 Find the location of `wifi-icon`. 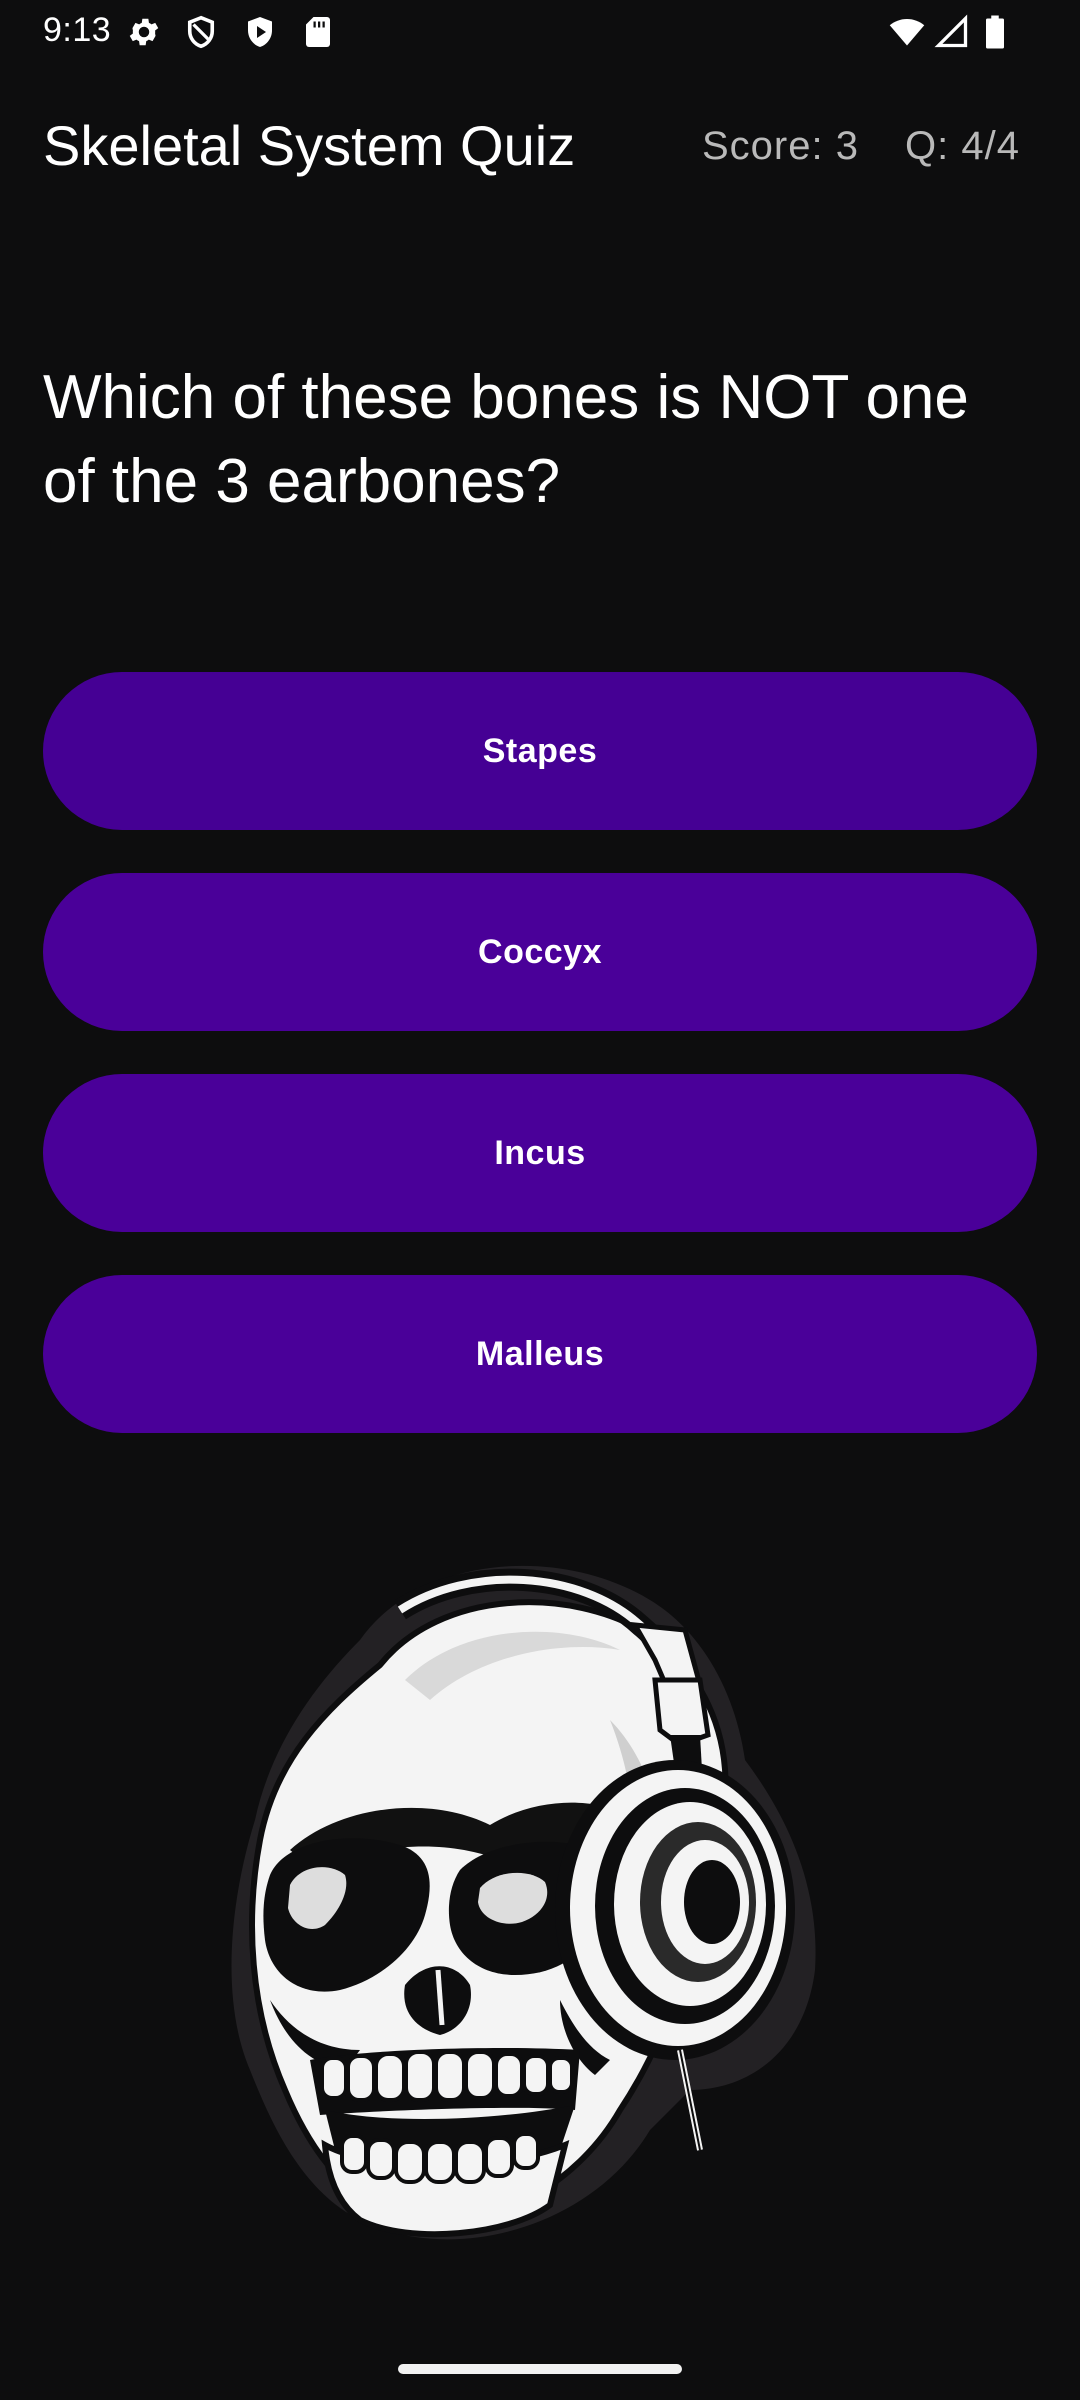

wifi-icon is located at coordinates (907, 32).